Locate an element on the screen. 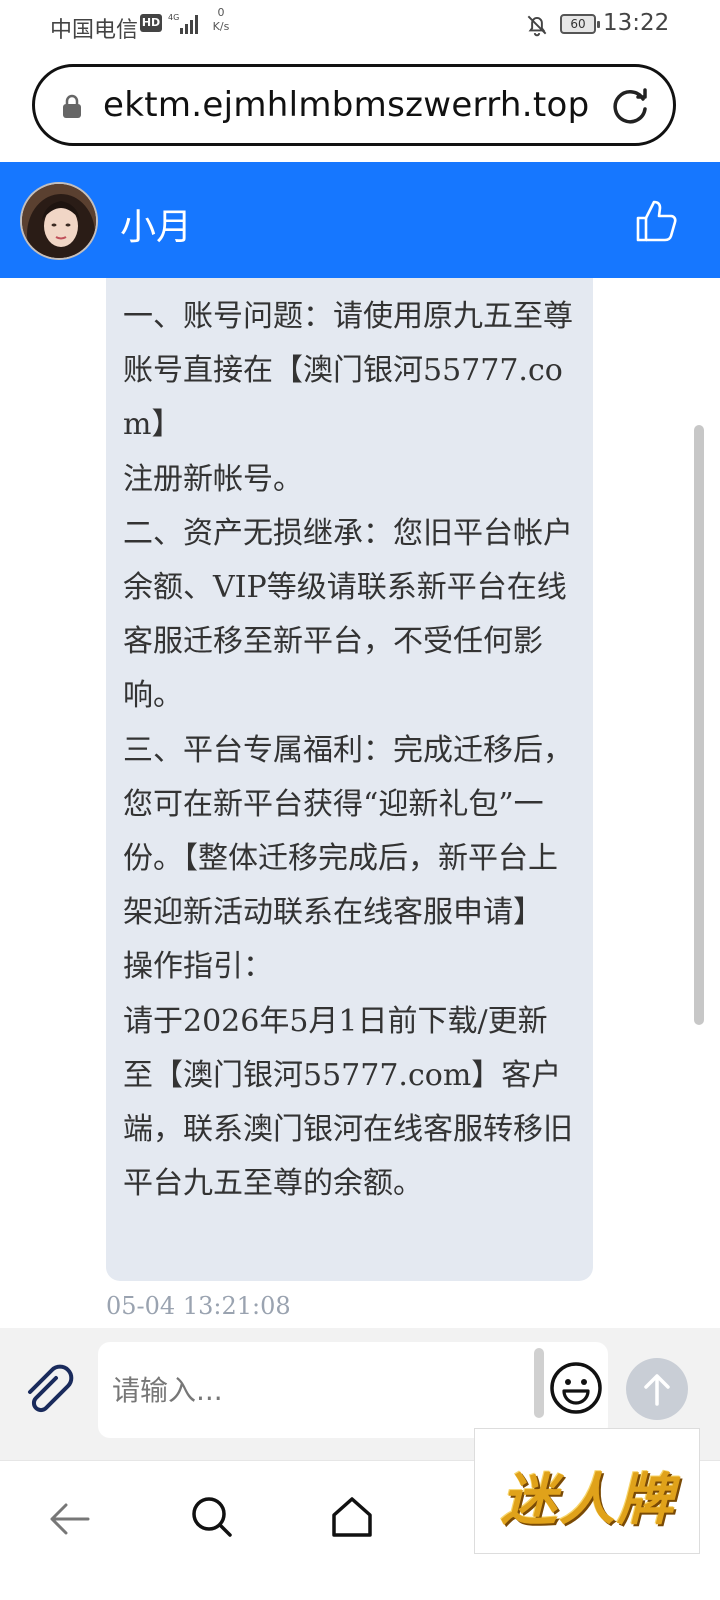  reload-icon is located at coordinates (630, 106).